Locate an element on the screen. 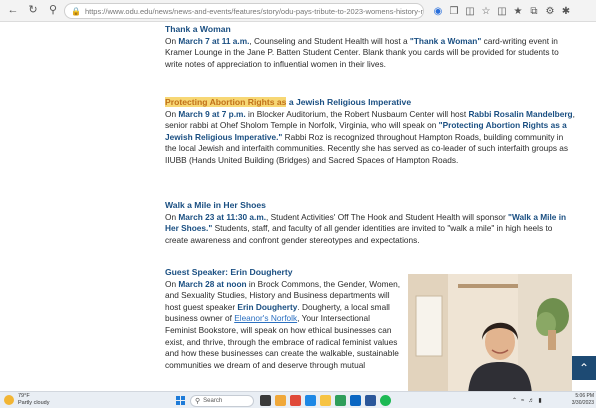 This screenshot has width=596, height=408. section-heading: Thank a Woman is located at coordinates (198, 29).